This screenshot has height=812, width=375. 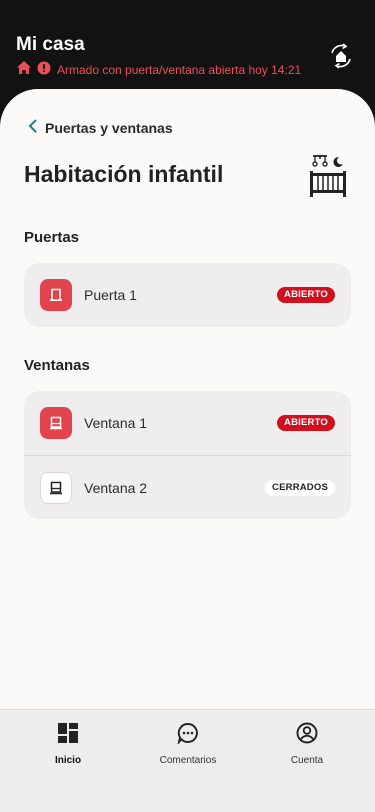 What do you see at coordinates (307, 760) in the screenshot?
I see `nav-label: Cuenta` at bounding box center [307, 760].